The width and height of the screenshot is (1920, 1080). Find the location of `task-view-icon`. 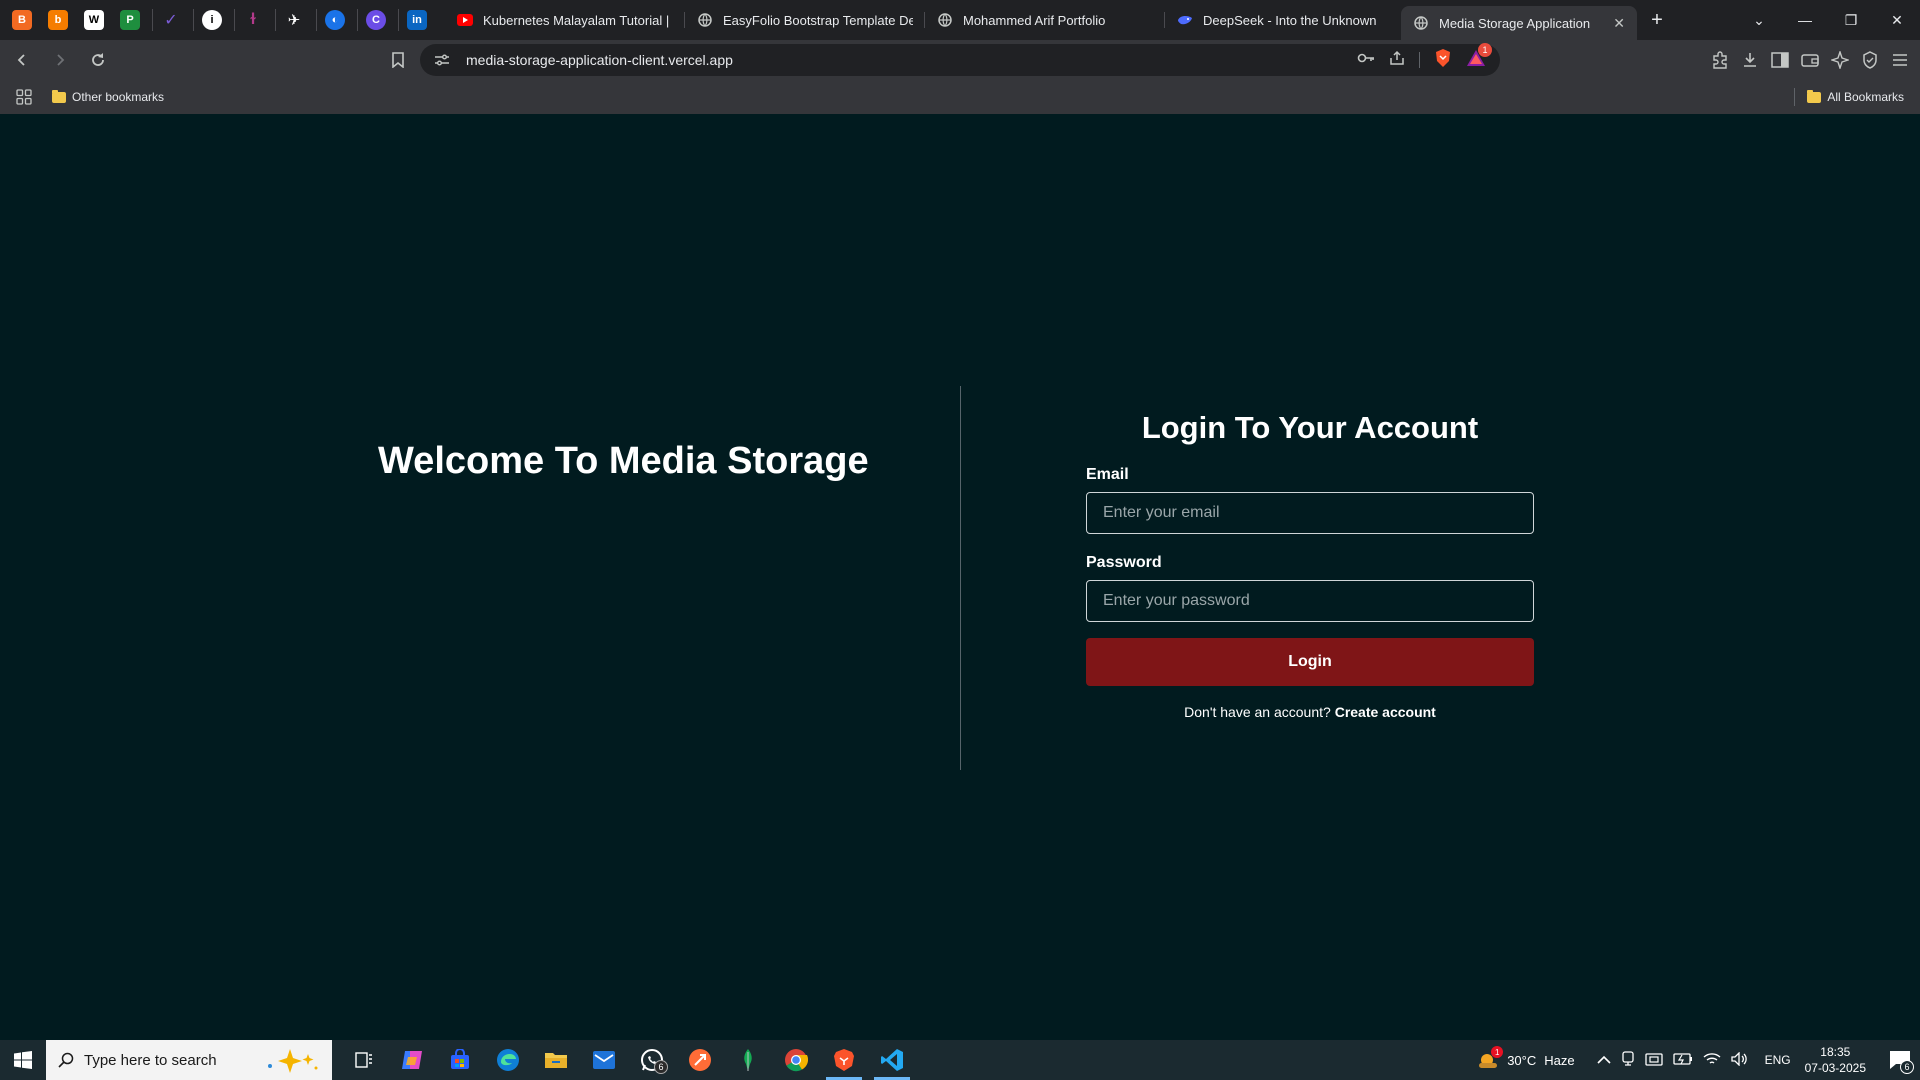

task-view-icon is located at coordinates (363, 1060).